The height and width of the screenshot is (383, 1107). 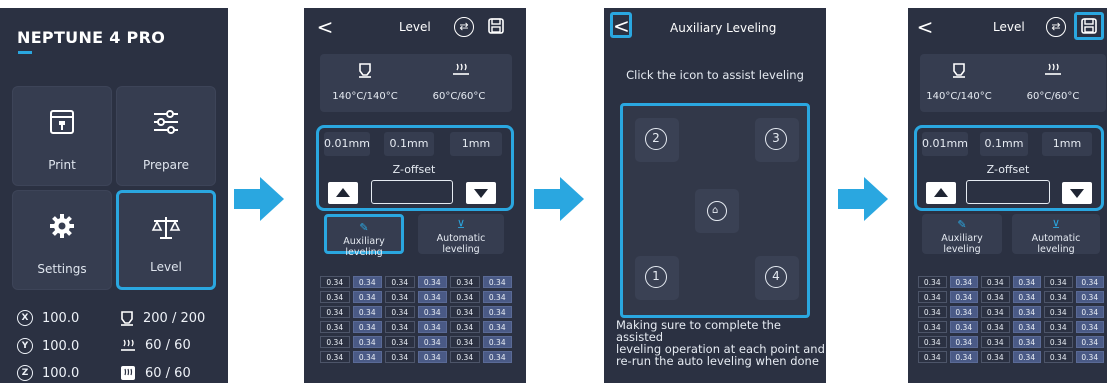 I want to click on automatic-leveling-label: Automatic leveling, so click(x=461, y=244).